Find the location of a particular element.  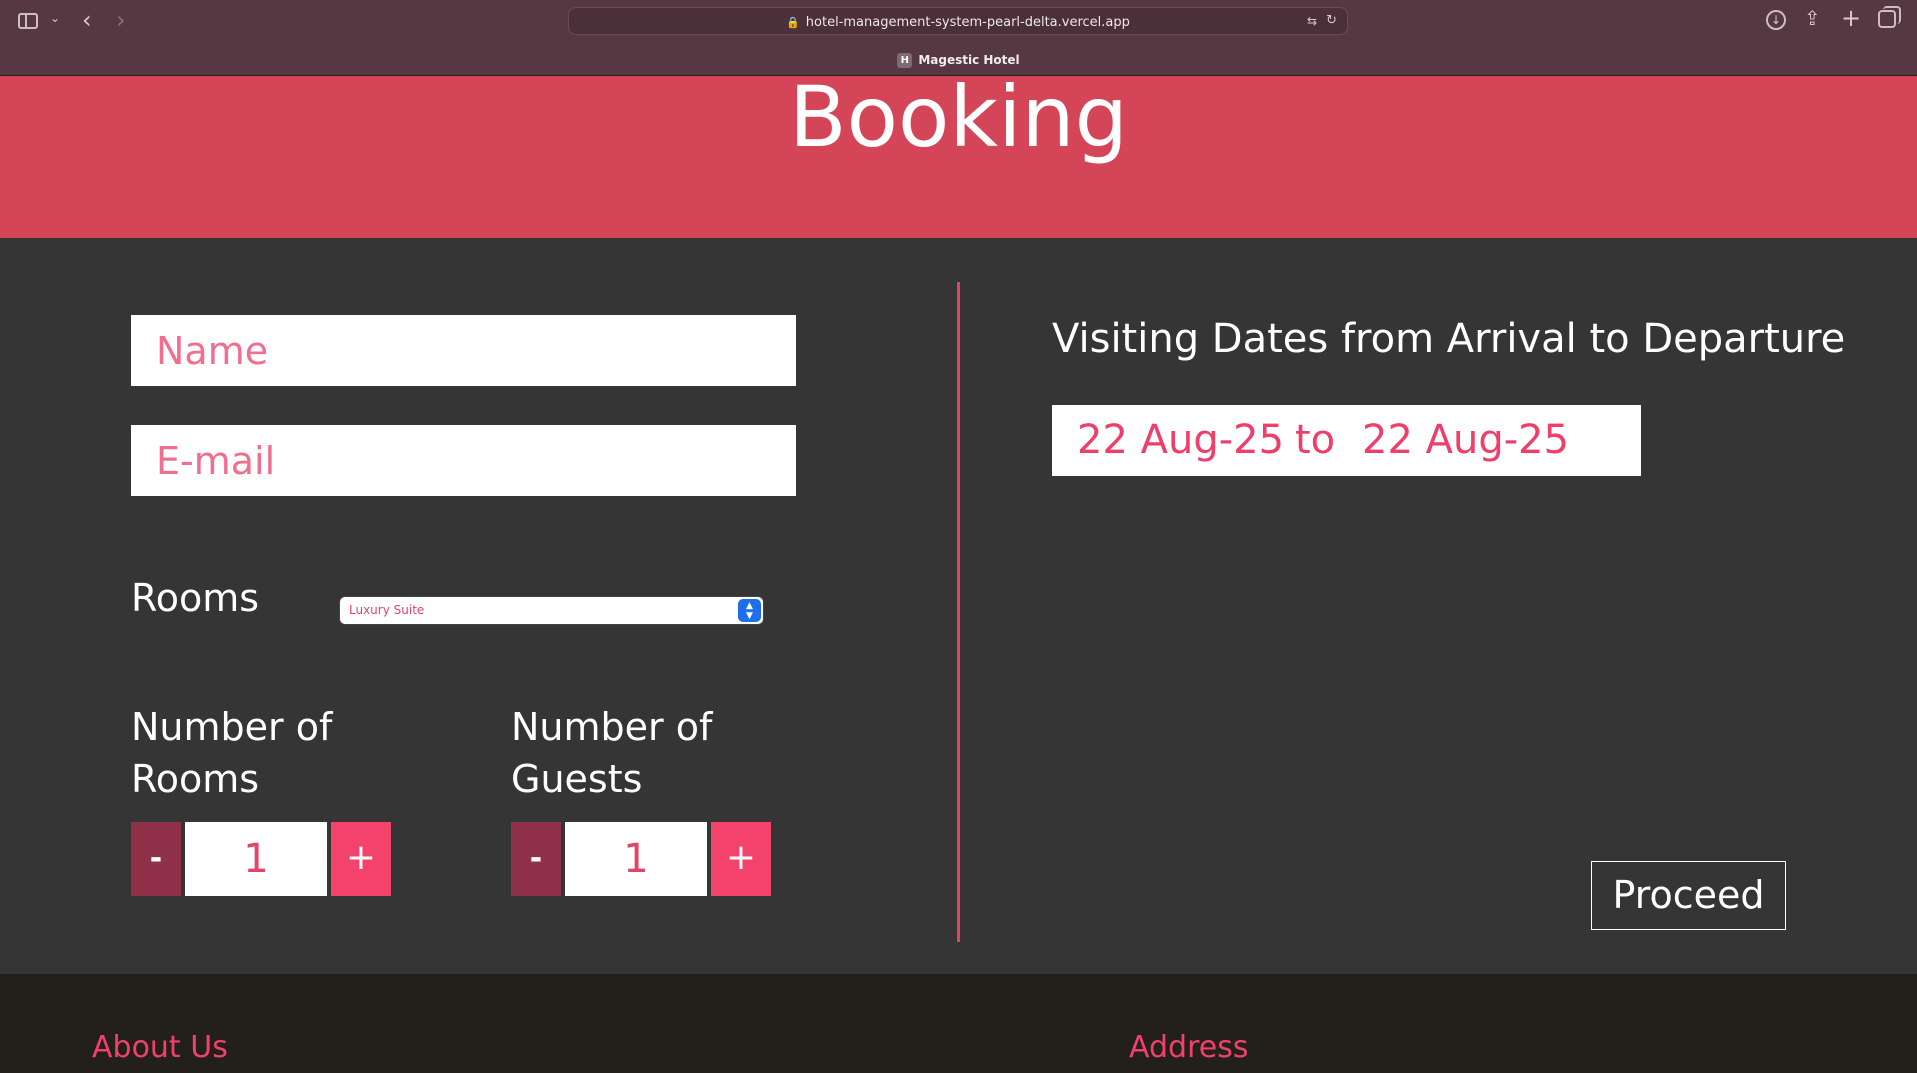

guests-decrement-button: - is located at coordinates (536, 859).